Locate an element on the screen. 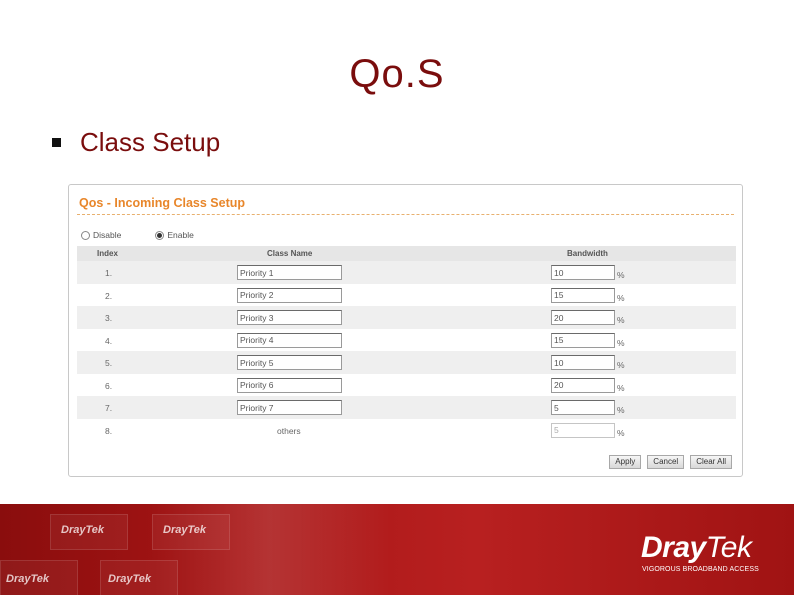 The width and height of the screenshot is (794, 595). clear-all-button: Clear All is located at coordinates (711, 462).